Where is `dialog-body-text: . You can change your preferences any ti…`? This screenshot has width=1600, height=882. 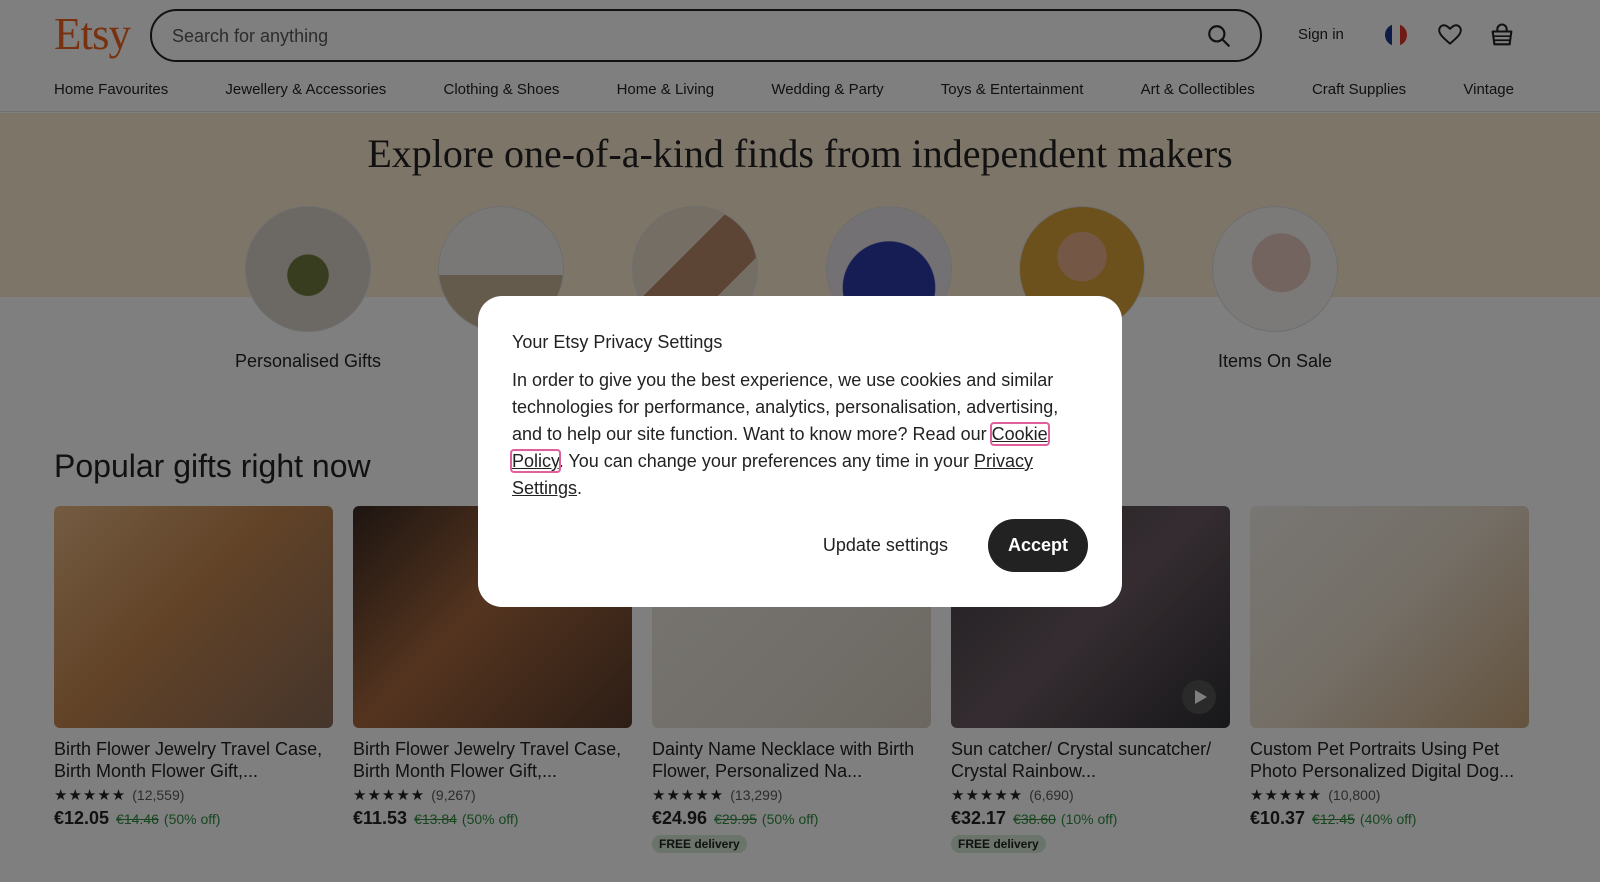
dialog-body-text: . You can change your preferences any ti… is located at coordinates (766, 461).